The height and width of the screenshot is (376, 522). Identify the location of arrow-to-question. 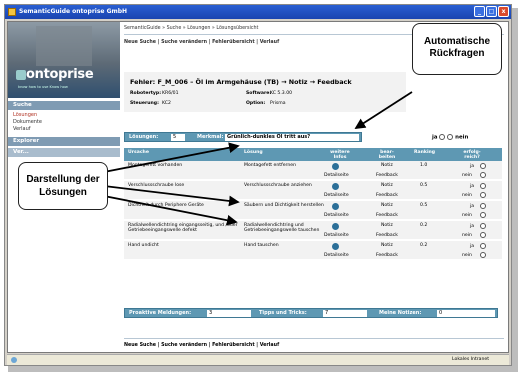
(383, 110).